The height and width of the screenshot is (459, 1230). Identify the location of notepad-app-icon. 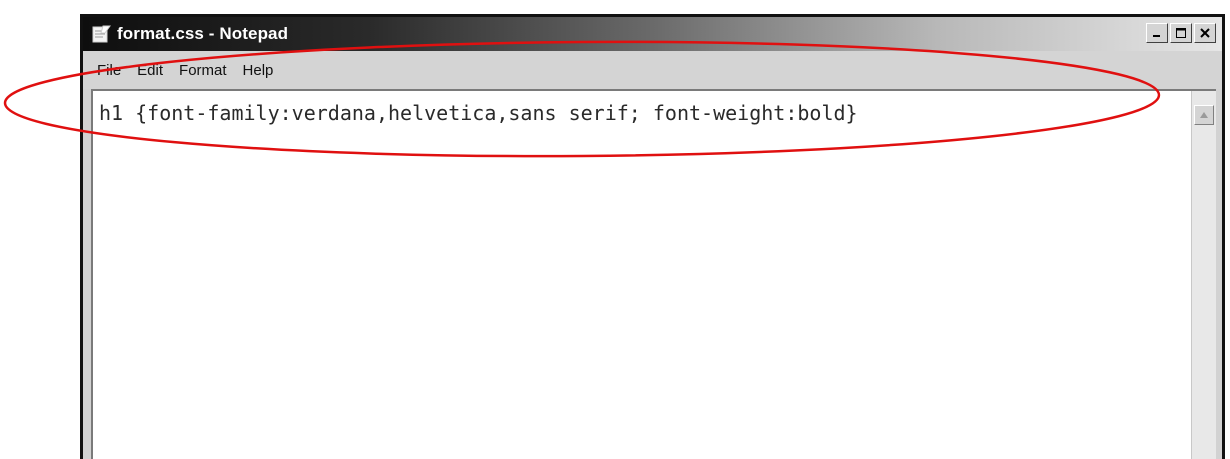
(101, 34).